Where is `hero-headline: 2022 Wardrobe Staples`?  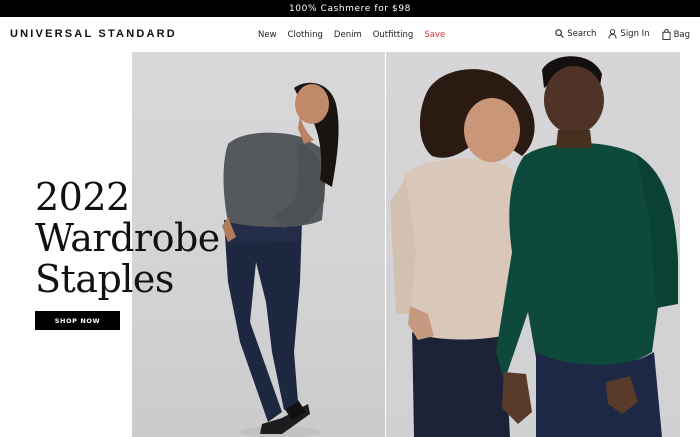 hero-headline: 2022 Wardrobe Staples is located at coordinates (135, 238).